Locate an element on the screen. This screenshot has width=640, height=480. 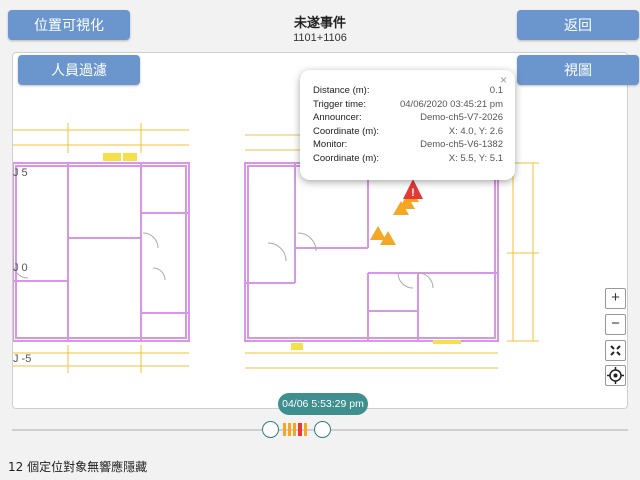
right-building is located at coordinates (371, 252).